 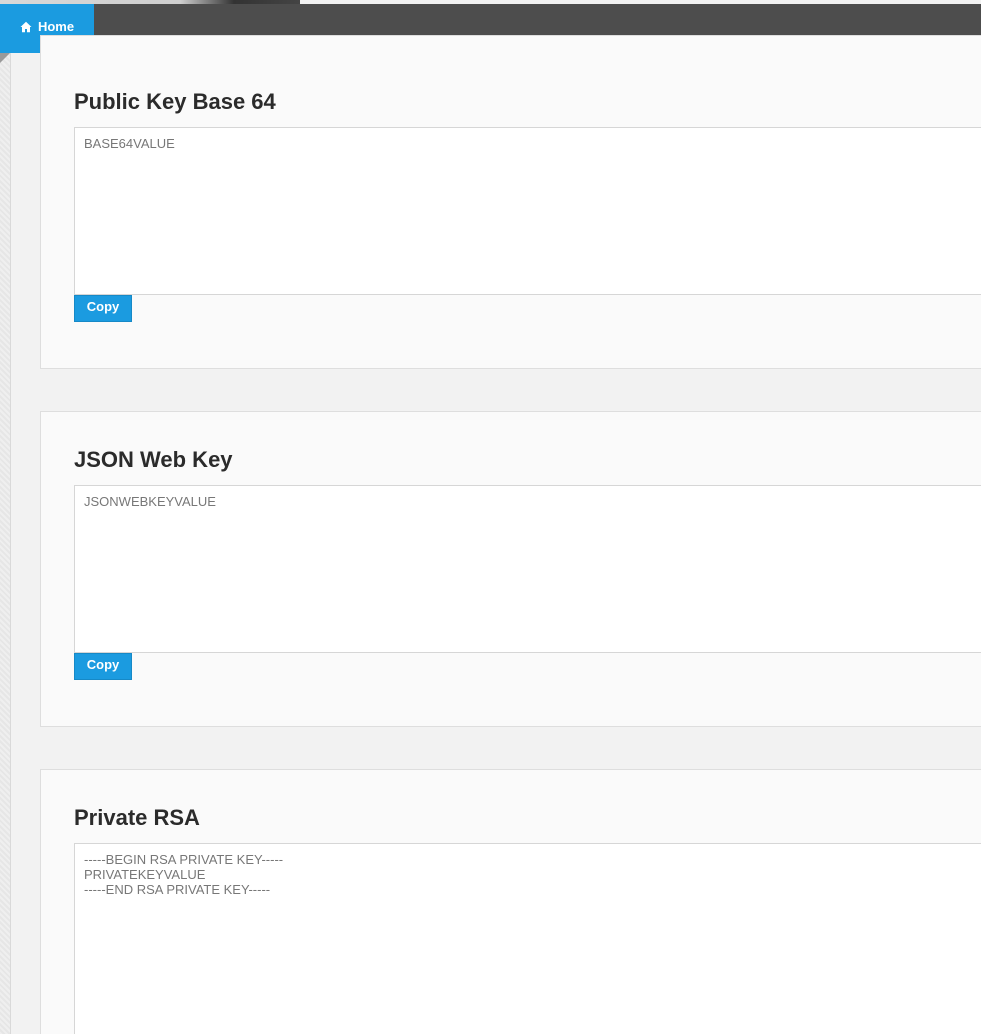 What do you see at coordinates (5, 543) in the screenshot?
I see `left-edge-strip` at bounding box center [5, 543].